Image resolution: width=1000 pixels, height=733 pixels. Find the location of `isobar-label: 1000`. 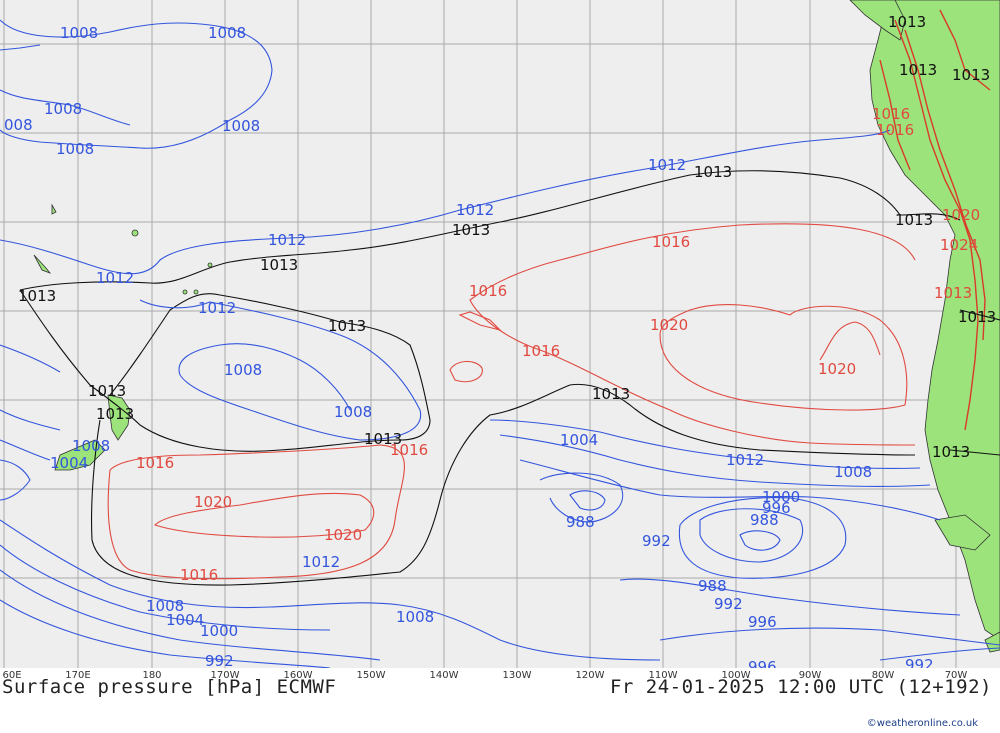

isobar-label: 1000 is located at coordinates (219, 631).